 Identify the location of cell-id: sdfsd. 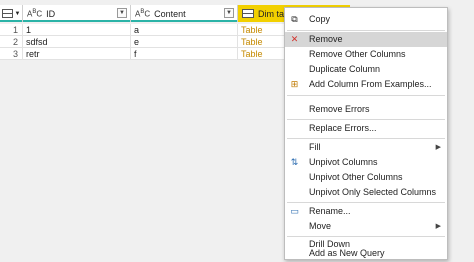
(77, 42).